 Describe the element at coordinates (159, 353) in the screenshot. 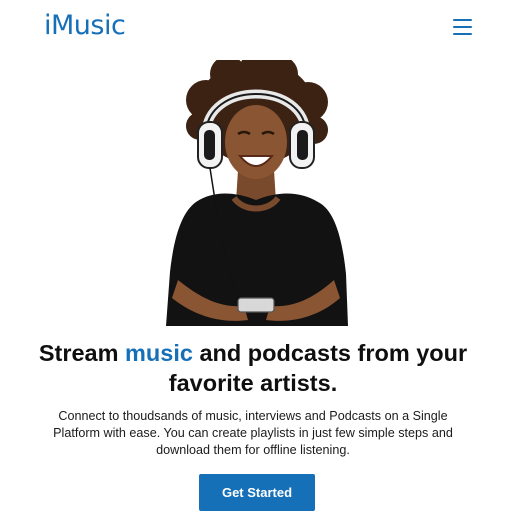

I see `headline-accent-word: music` at that location.